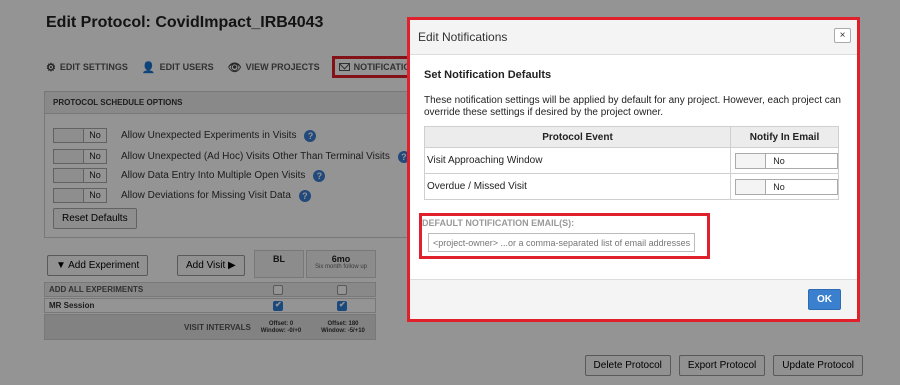  I want to click on event-name: Overdue / Missed Visit, so click(577, 186).